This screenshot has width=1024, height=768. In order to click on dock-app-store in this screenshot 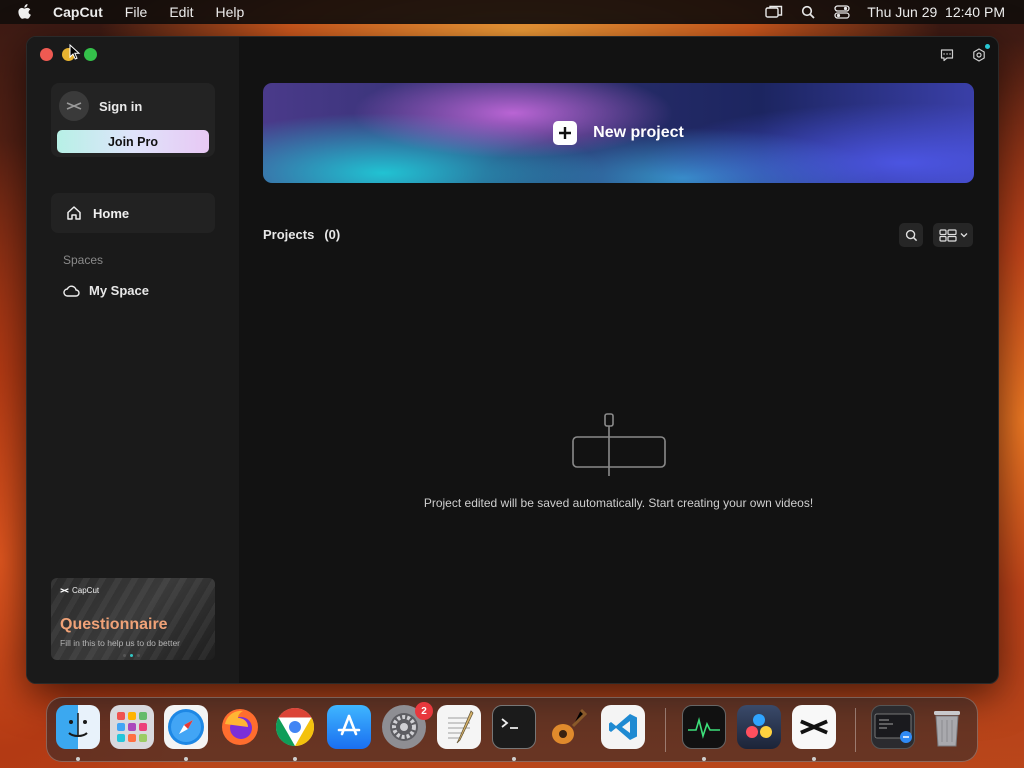, I will do `click(349, 727)`.